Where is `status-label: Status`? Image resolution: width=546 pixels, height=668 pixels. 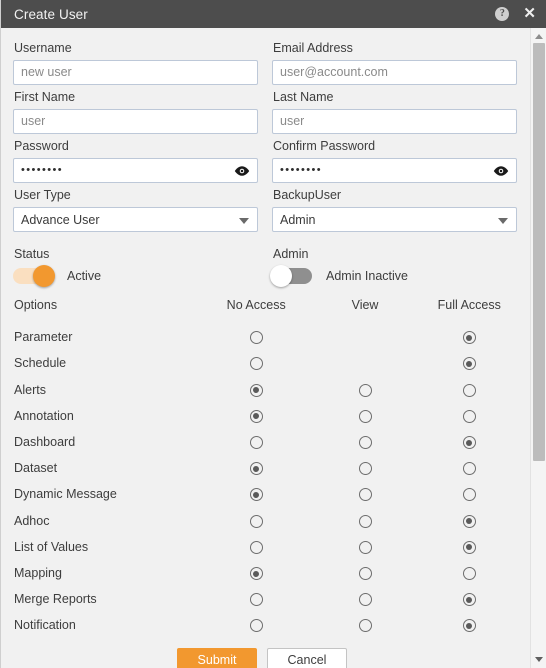
status-label: Status is located at coordinates (32, 254).